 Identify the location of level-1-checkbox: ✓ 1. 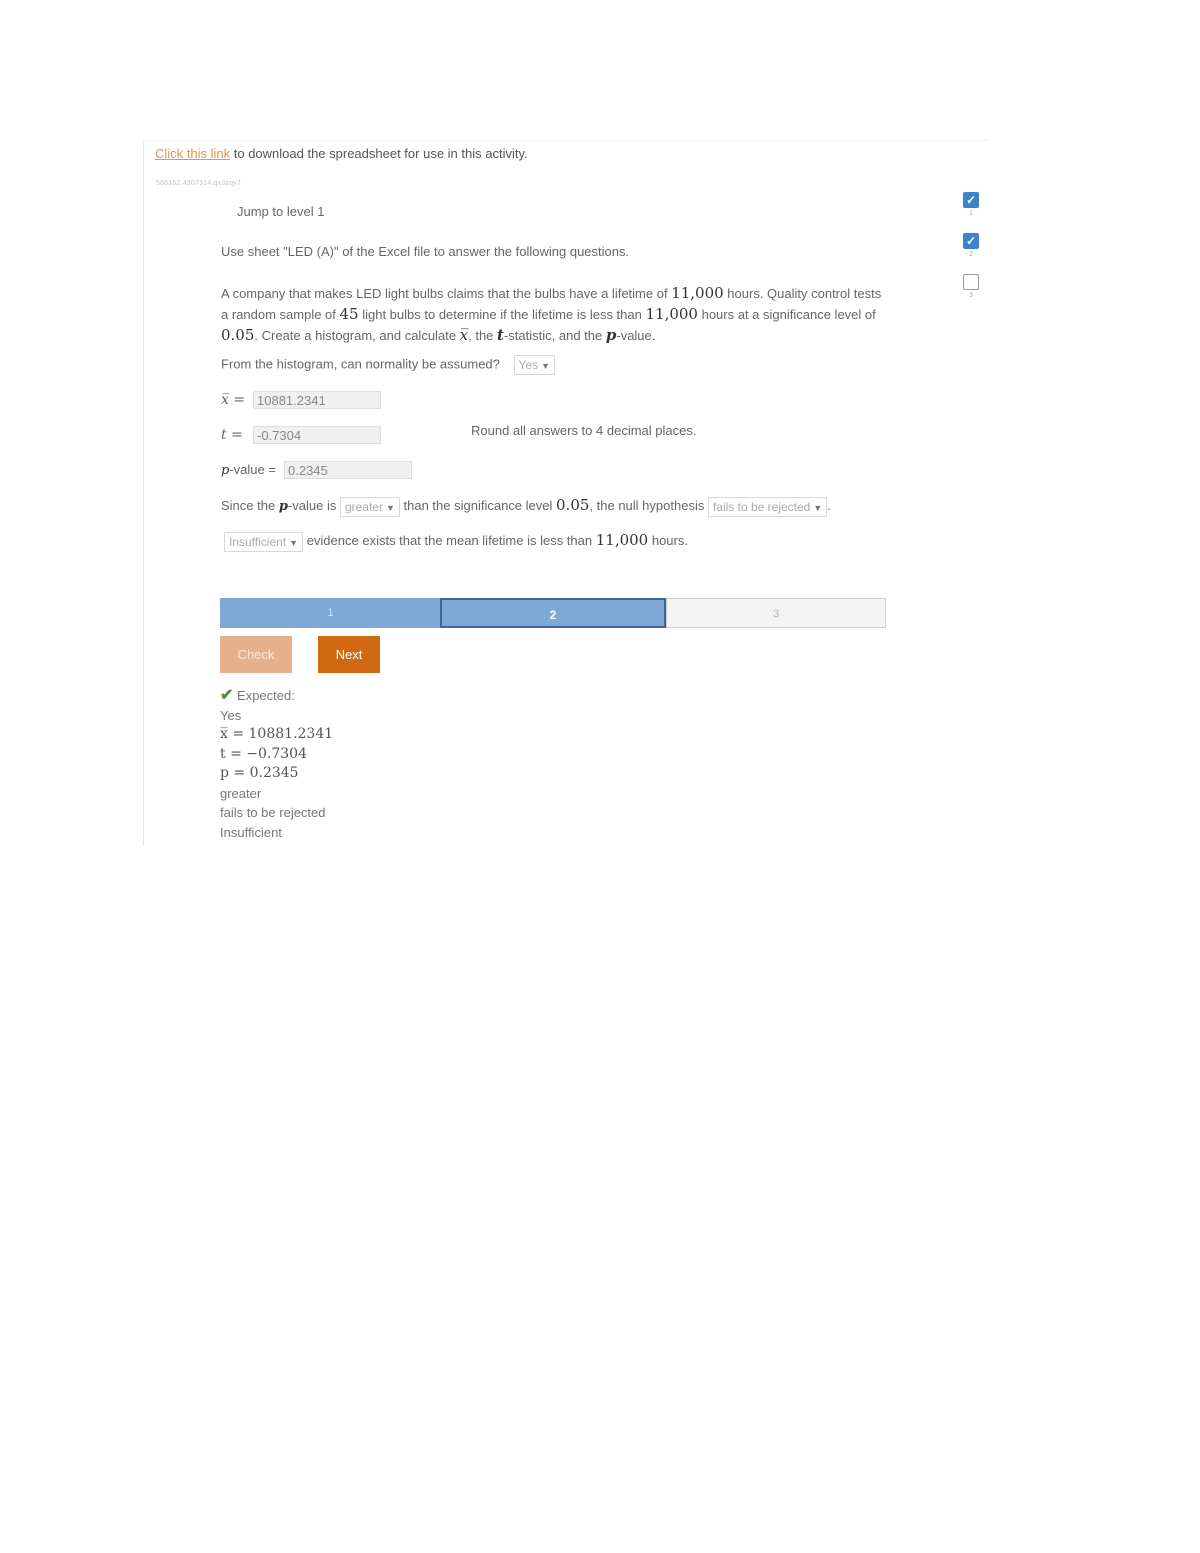
(971, 204).